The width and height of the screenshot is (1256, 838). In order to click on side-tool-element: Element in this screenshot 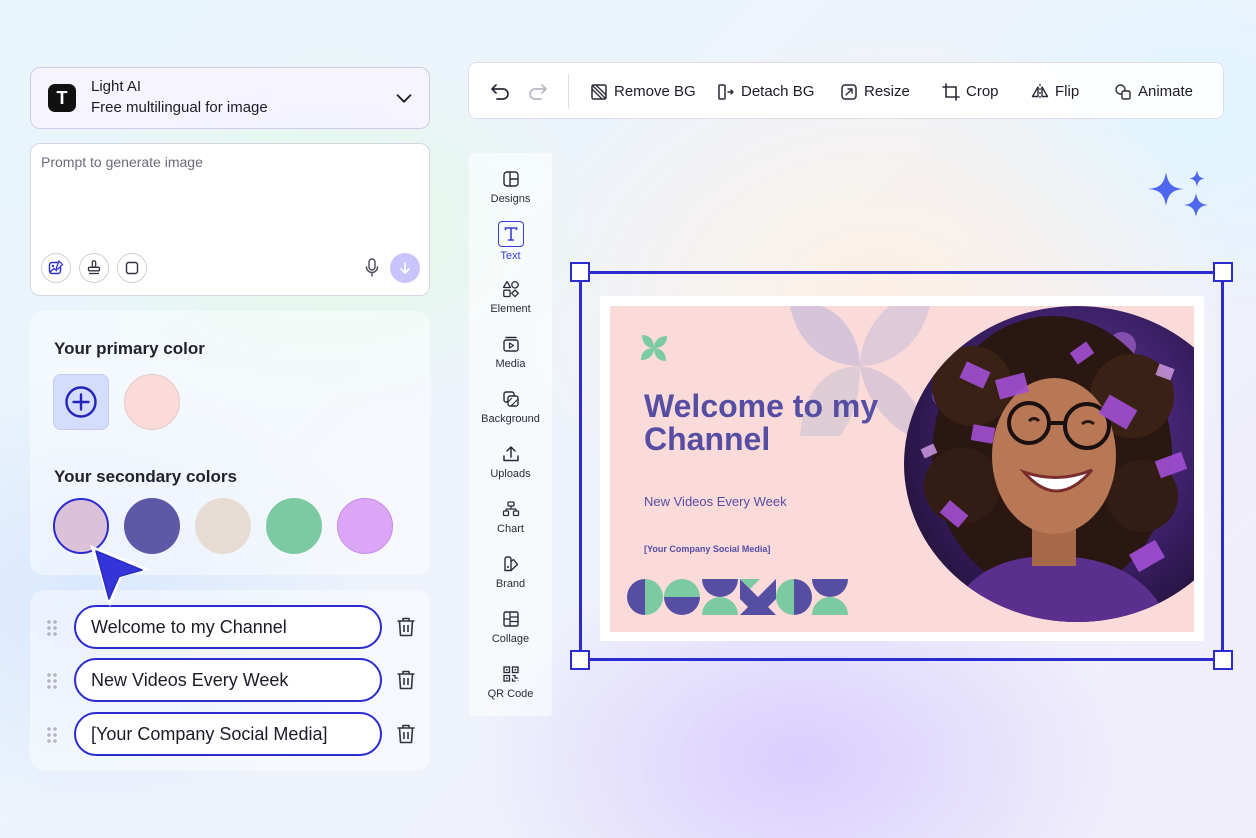, I will do `click(510, 306)`.